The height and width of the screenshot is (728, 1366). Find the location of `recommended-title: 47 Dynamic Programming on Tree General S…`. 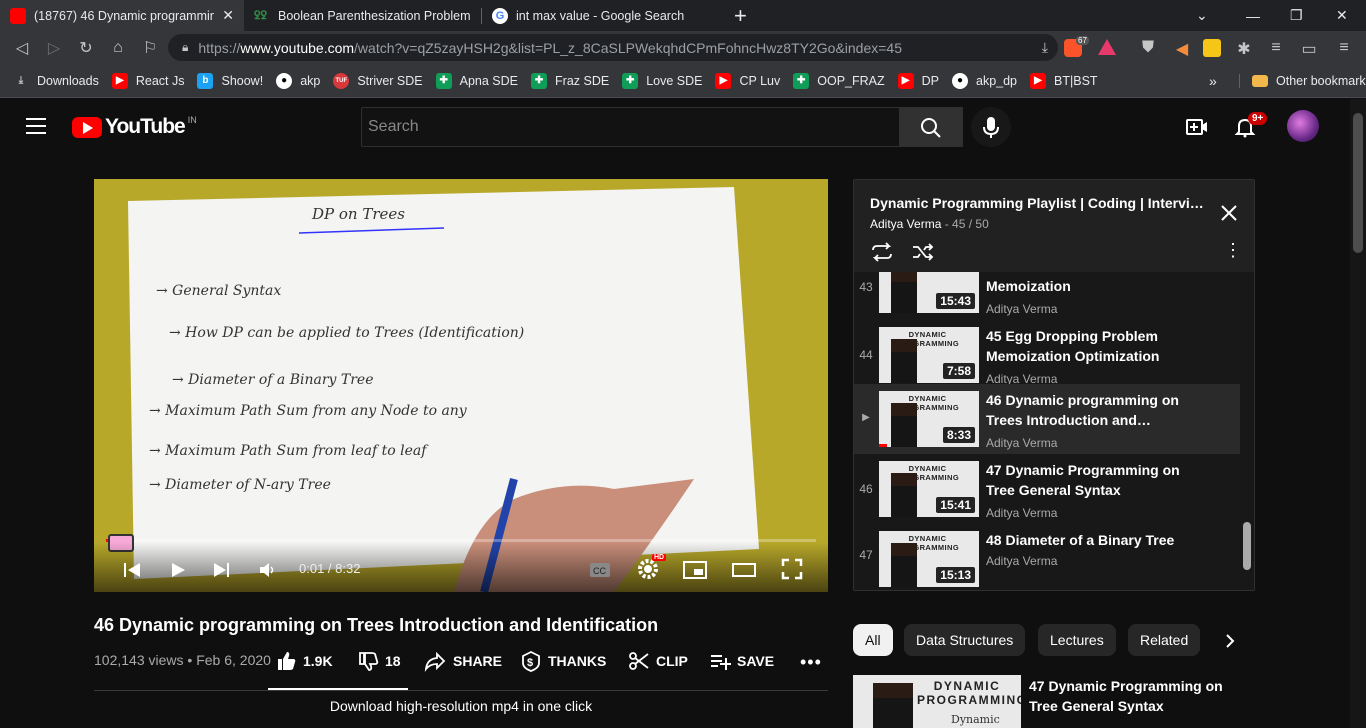

recommended-title: 47 Dynamic Programming on Tree General S… is located at coordinates (1134, 696).